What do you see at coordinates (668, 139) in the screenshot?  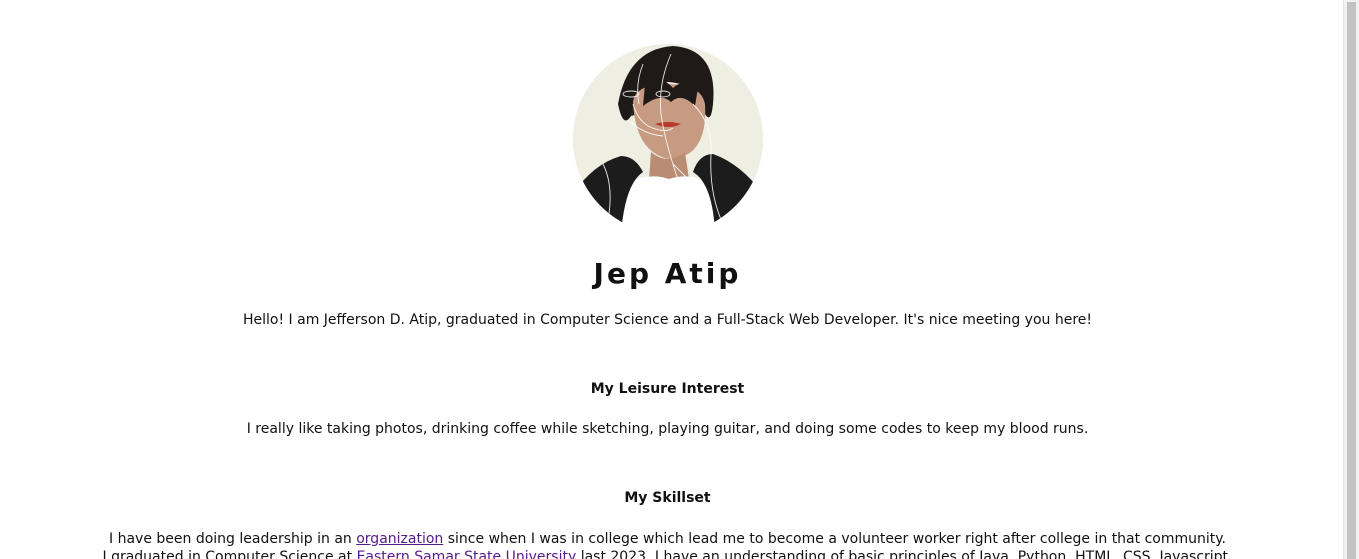 I see `profile-photo-icon` at bounding box center [668, 139].